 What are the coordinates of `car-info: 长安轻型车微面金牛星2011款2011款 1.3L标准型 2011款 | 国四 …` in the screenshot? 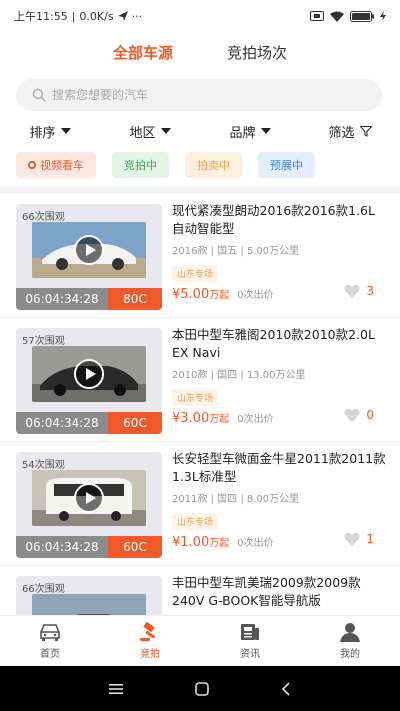 It's located at (279, 490).